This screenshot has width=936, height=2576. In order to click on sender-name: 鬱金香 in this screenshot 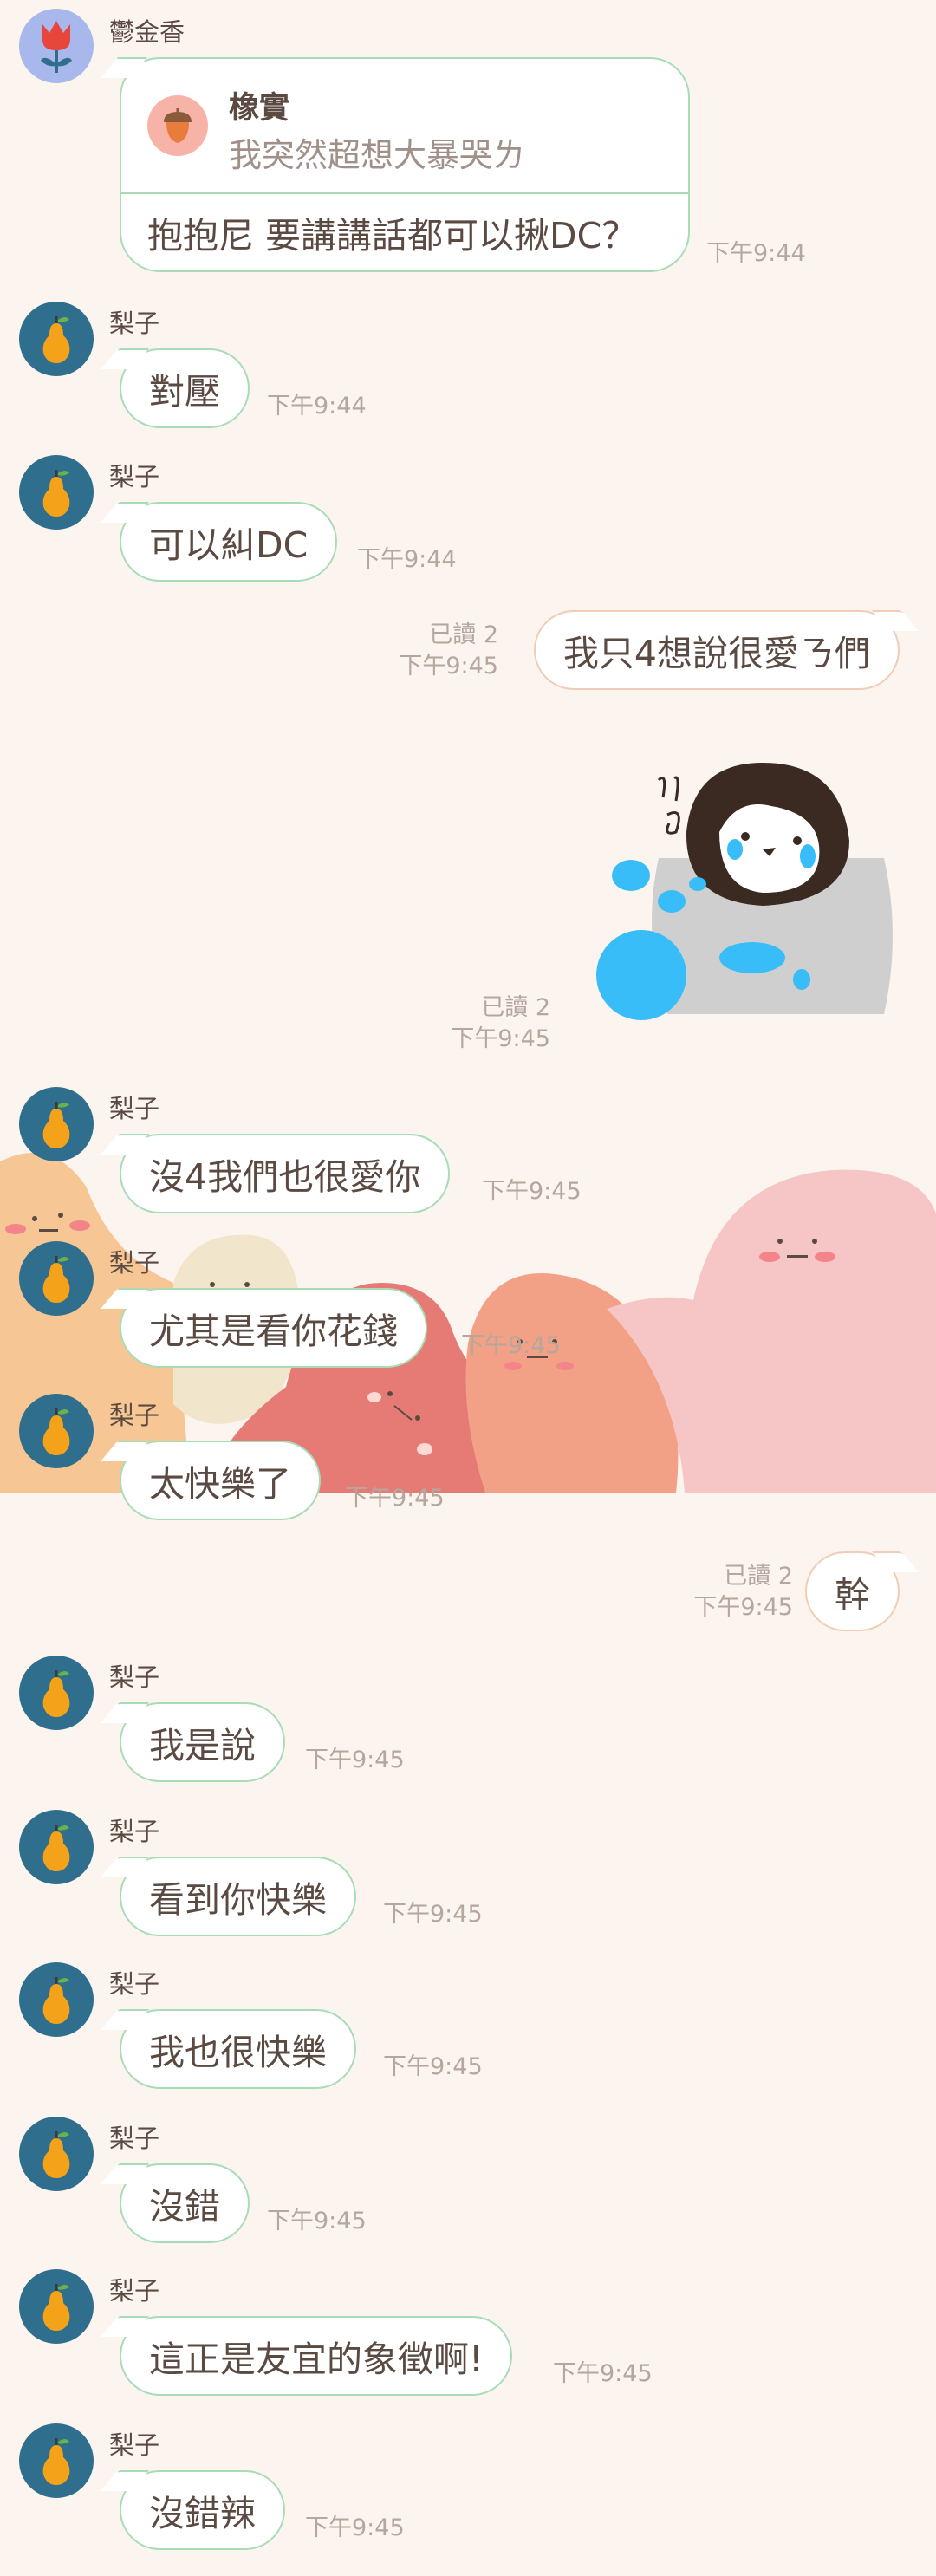, I will do `click(147, 32)`.